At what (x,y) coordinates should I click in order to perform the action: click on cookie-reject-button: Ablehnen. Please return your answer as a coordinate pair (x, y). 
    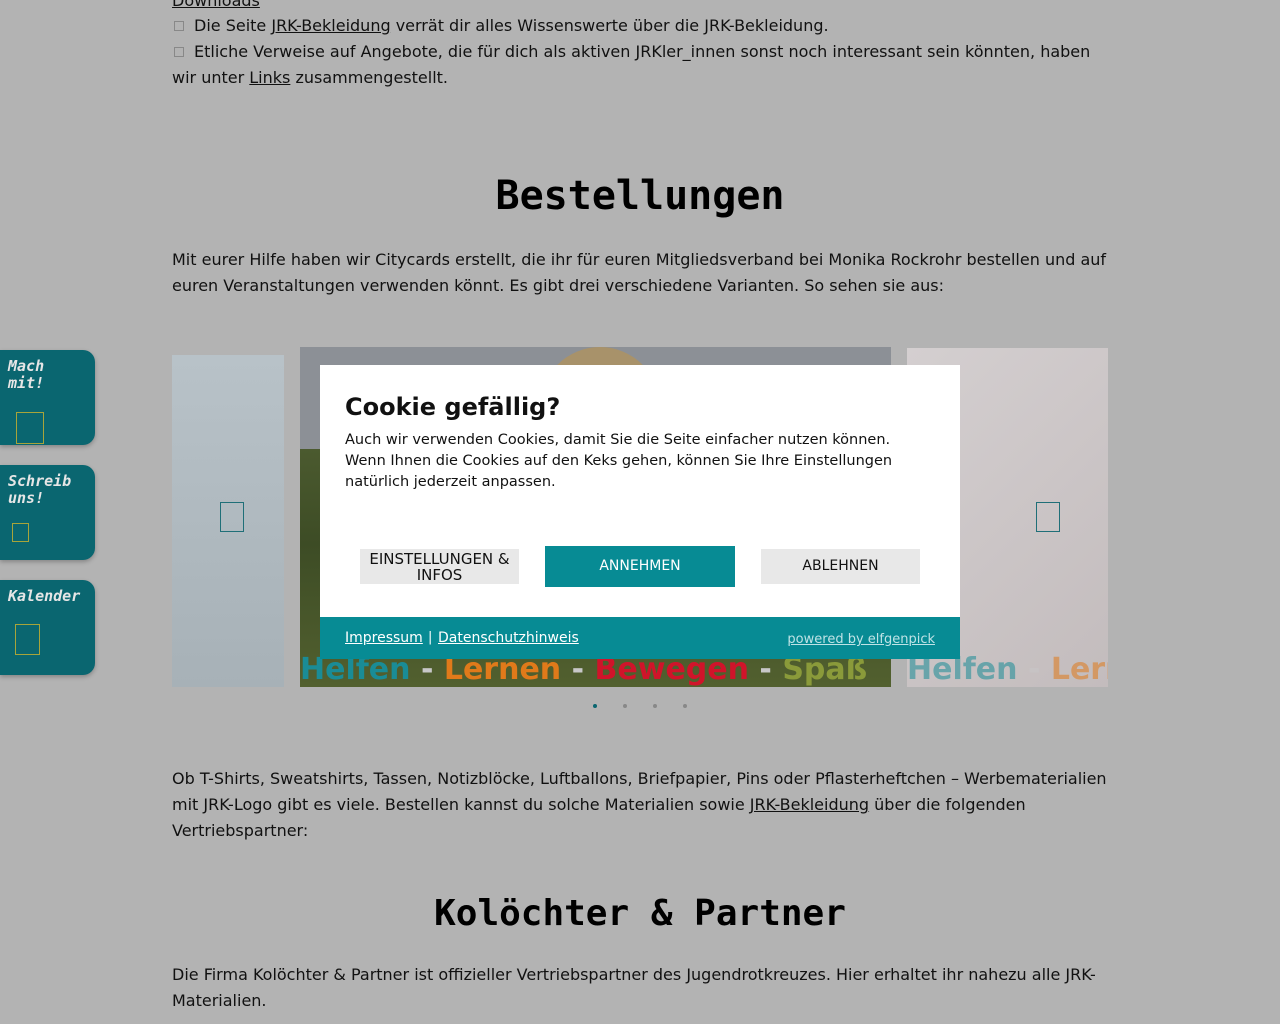
    Looking at the image, I should click on (840, 566).